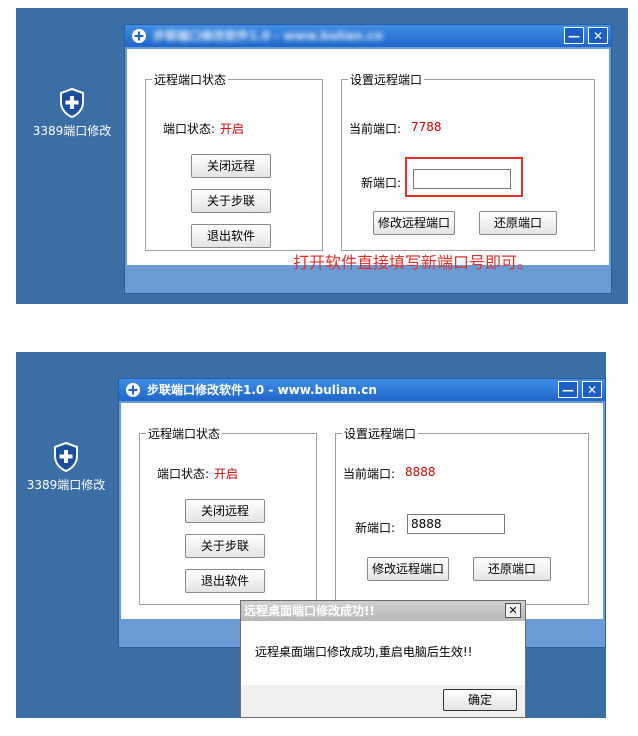 The height and width of the screenshot is (736, 638). Describe the element at coordinates (309, 611) in the screenshot. I see `dialog-title: 远程桌面端口修改成功!!` at that location.